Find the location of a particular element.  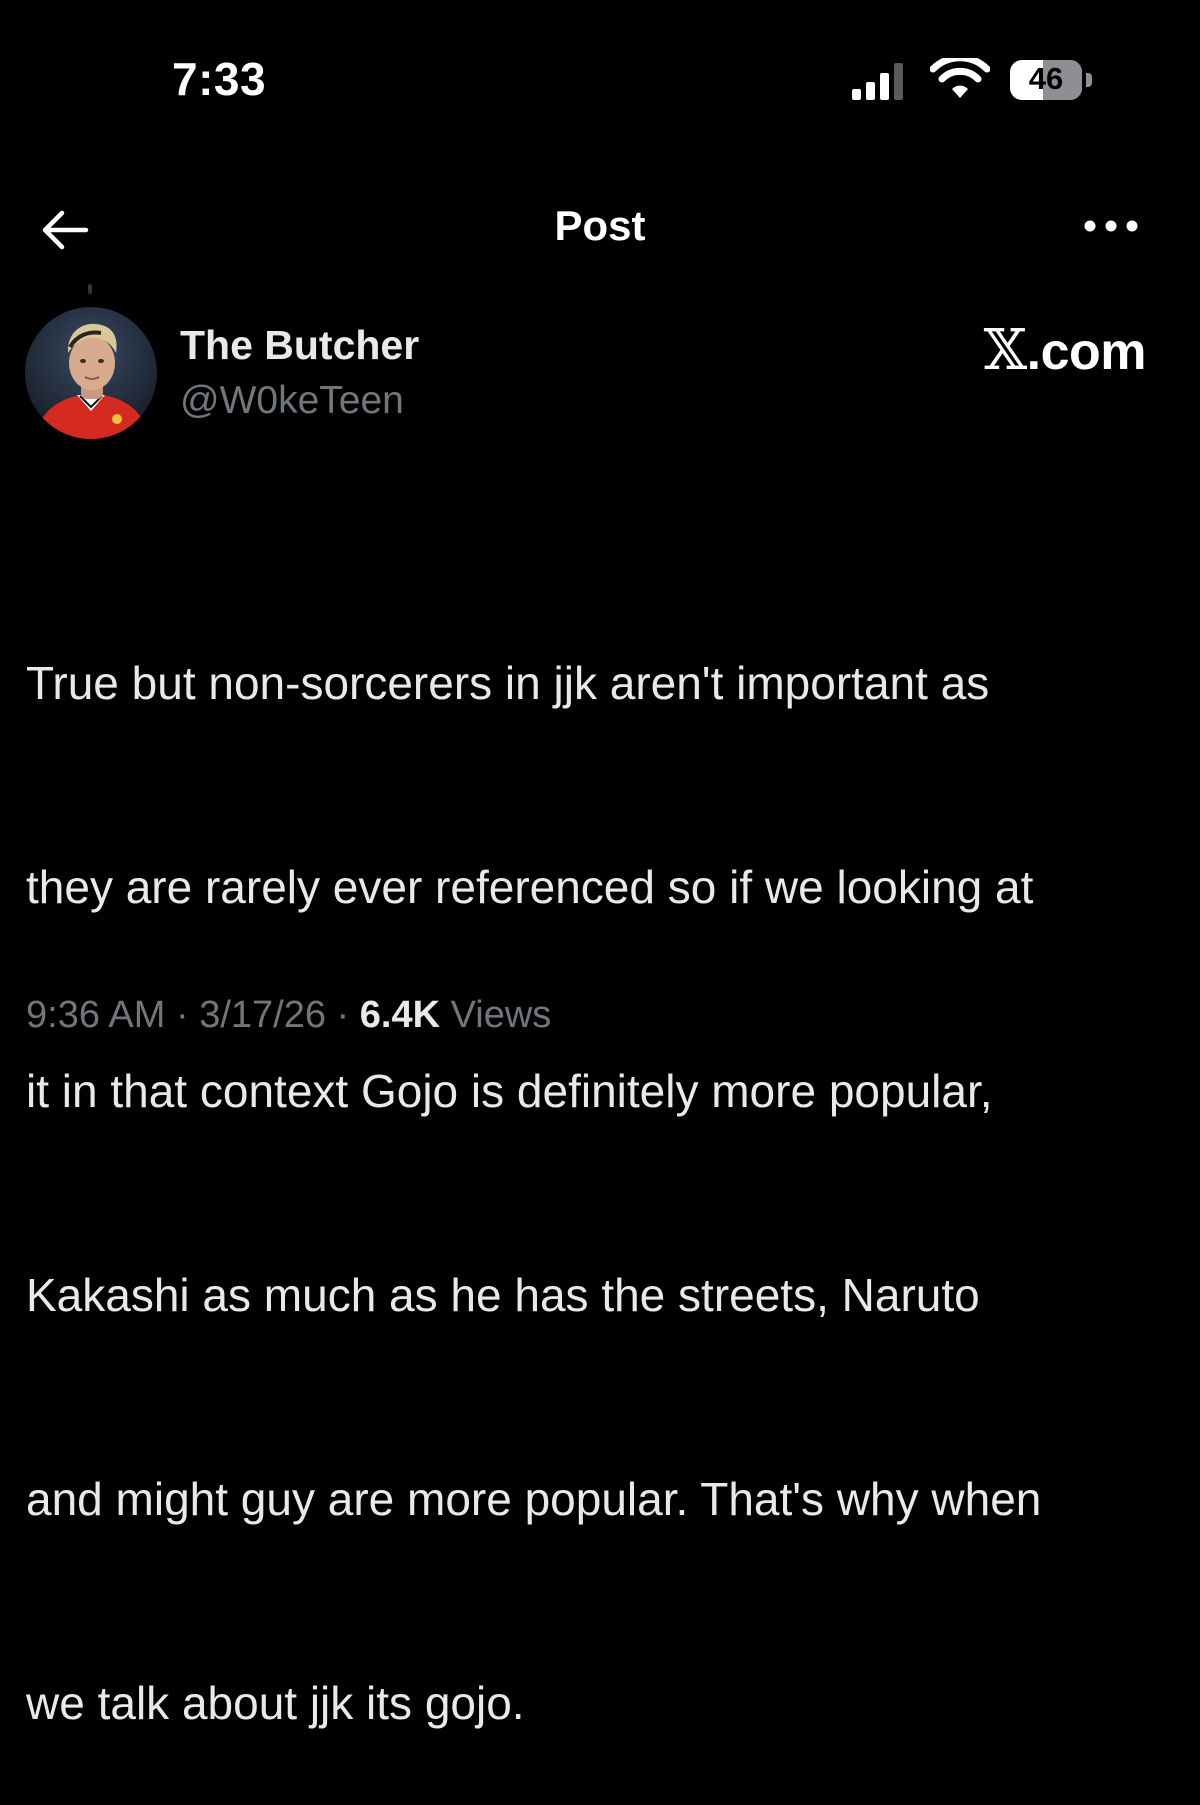

x-com-watermark: 𝕏.com is located at coordinates (1065, 350).